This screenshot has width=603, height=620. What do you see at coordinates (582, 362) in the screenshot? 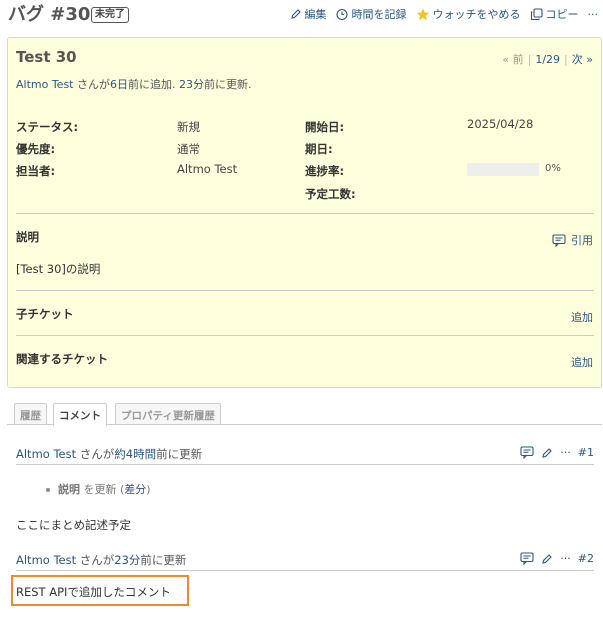
I see `add-relation-link: 追加` at bounding box center [582, 362].